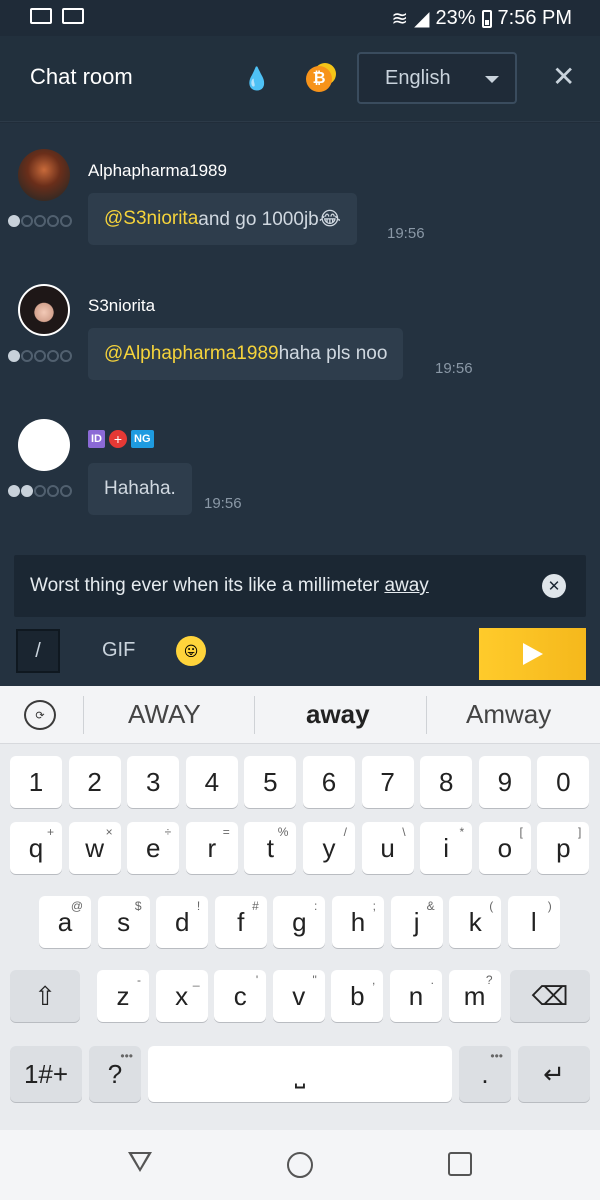 The image size is (600, 1200). I want to click on home-icon, so click(300, 1165).